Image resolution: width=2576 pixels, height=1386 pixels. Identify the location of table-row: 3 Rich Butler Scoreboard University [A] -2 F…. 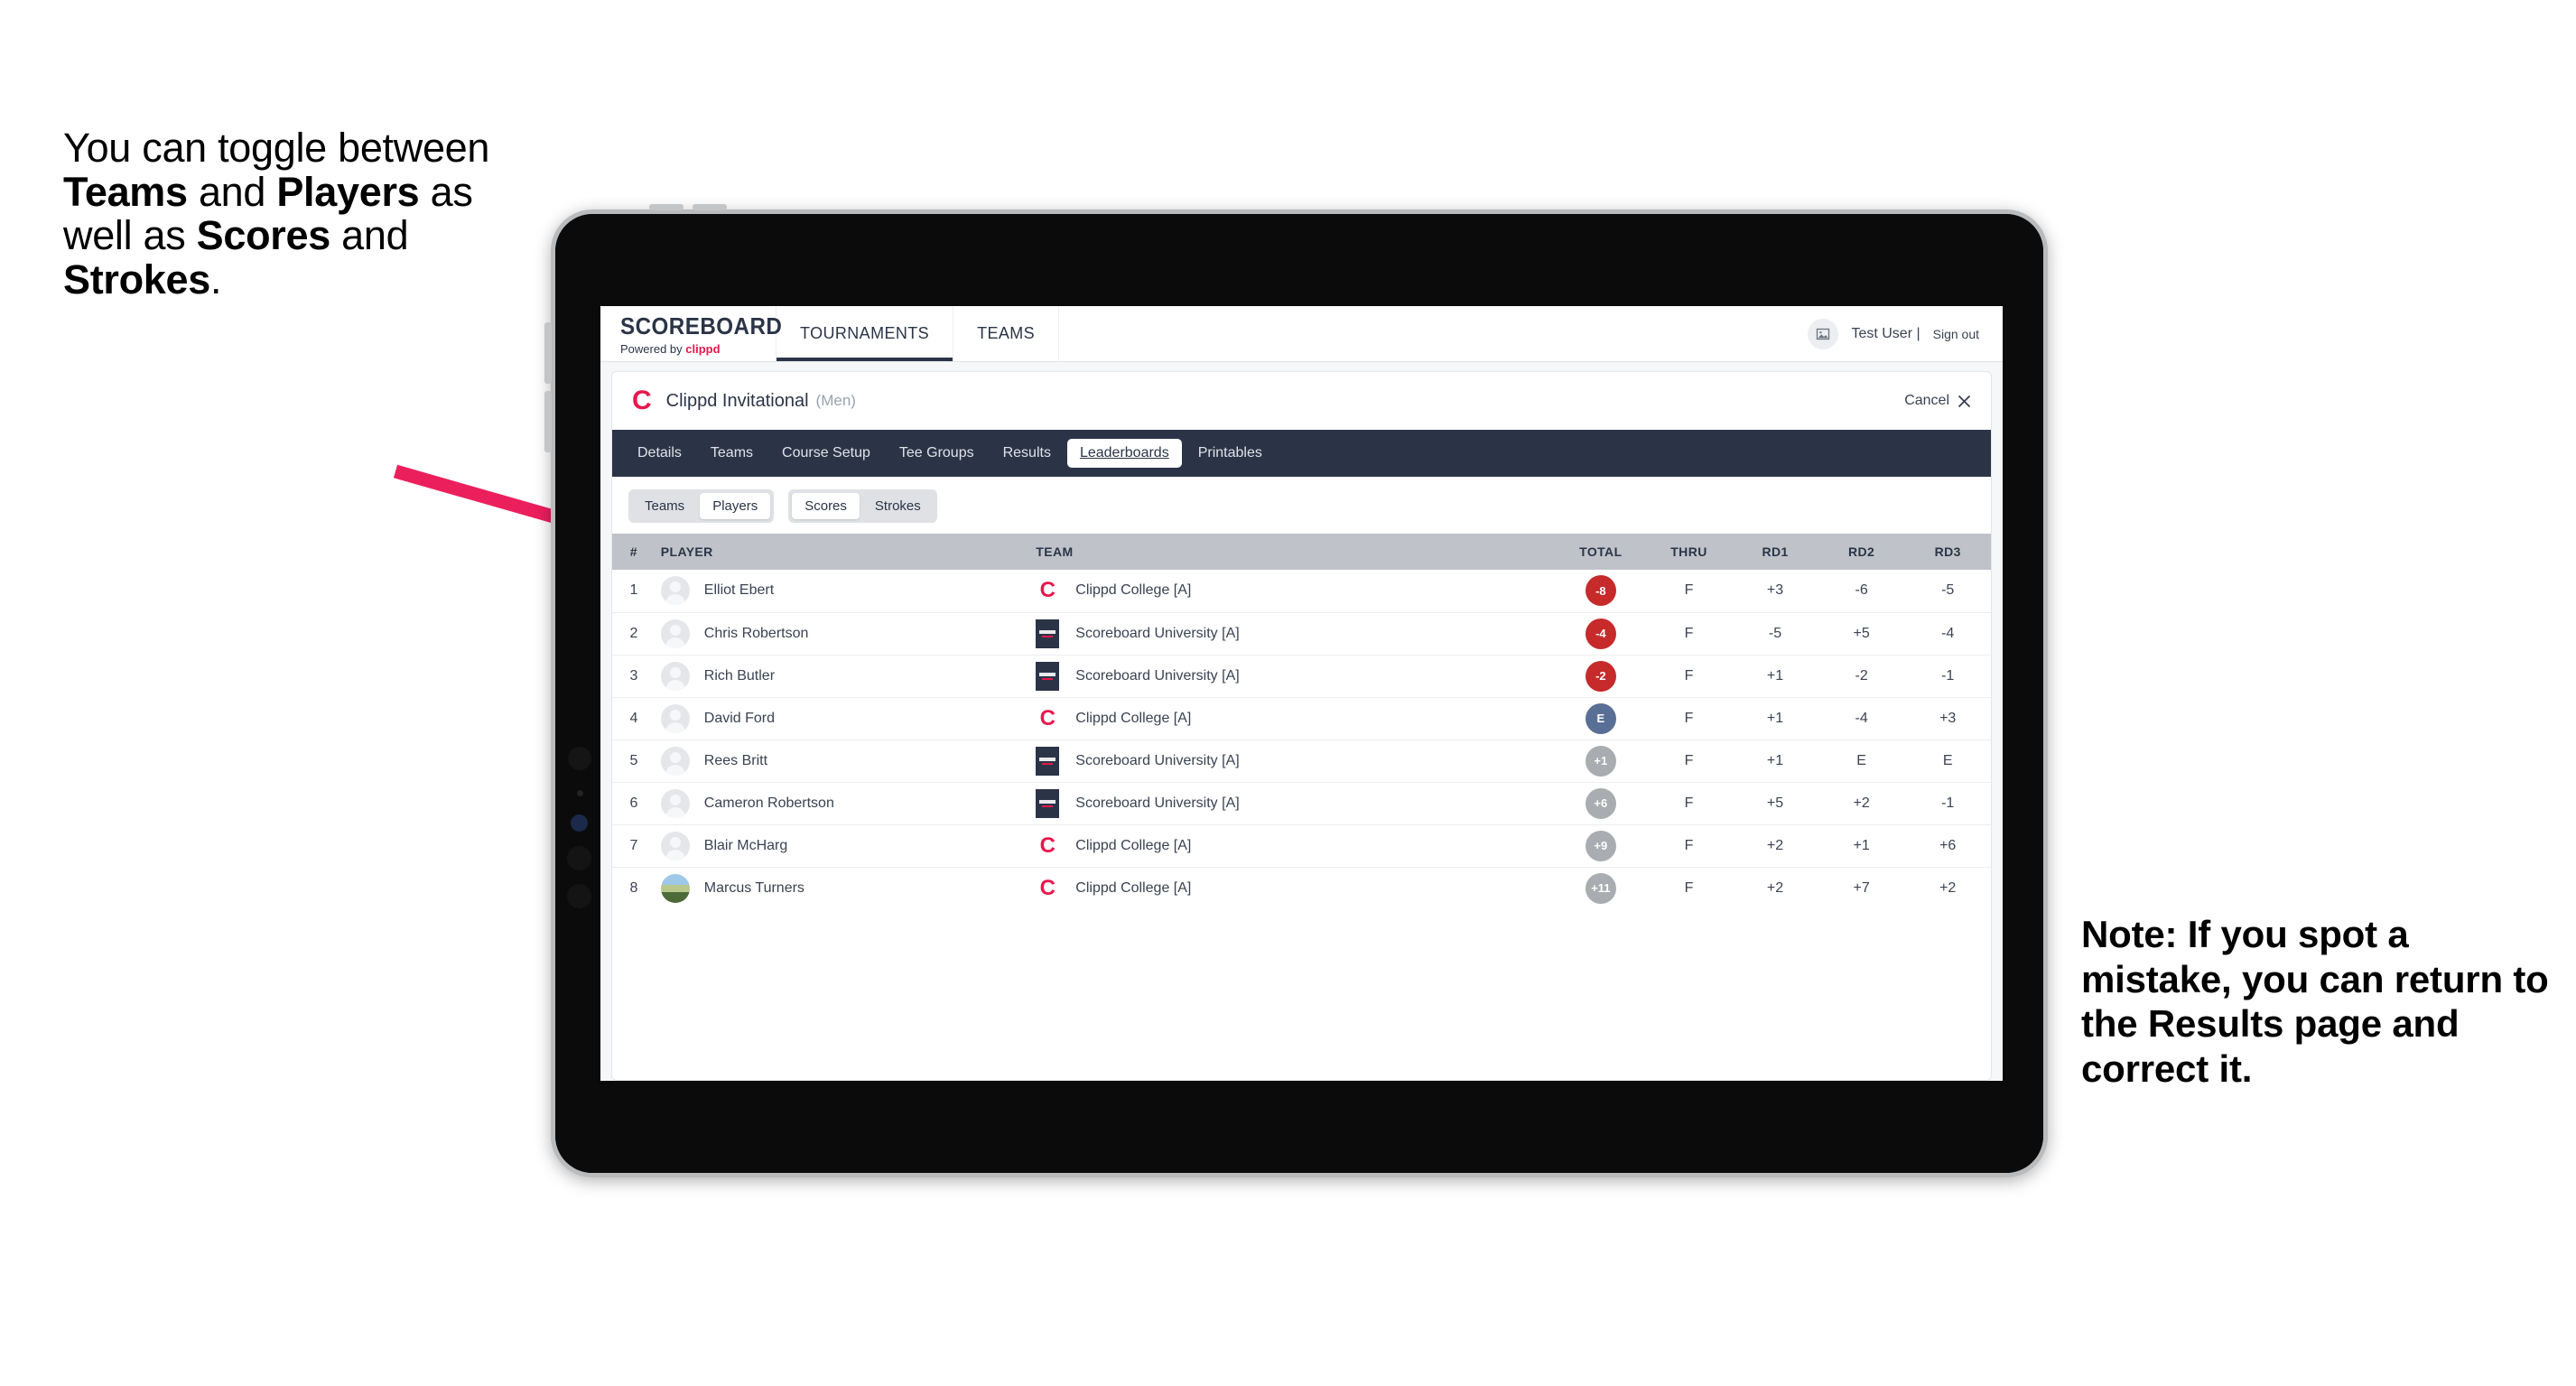
(1301, 676).